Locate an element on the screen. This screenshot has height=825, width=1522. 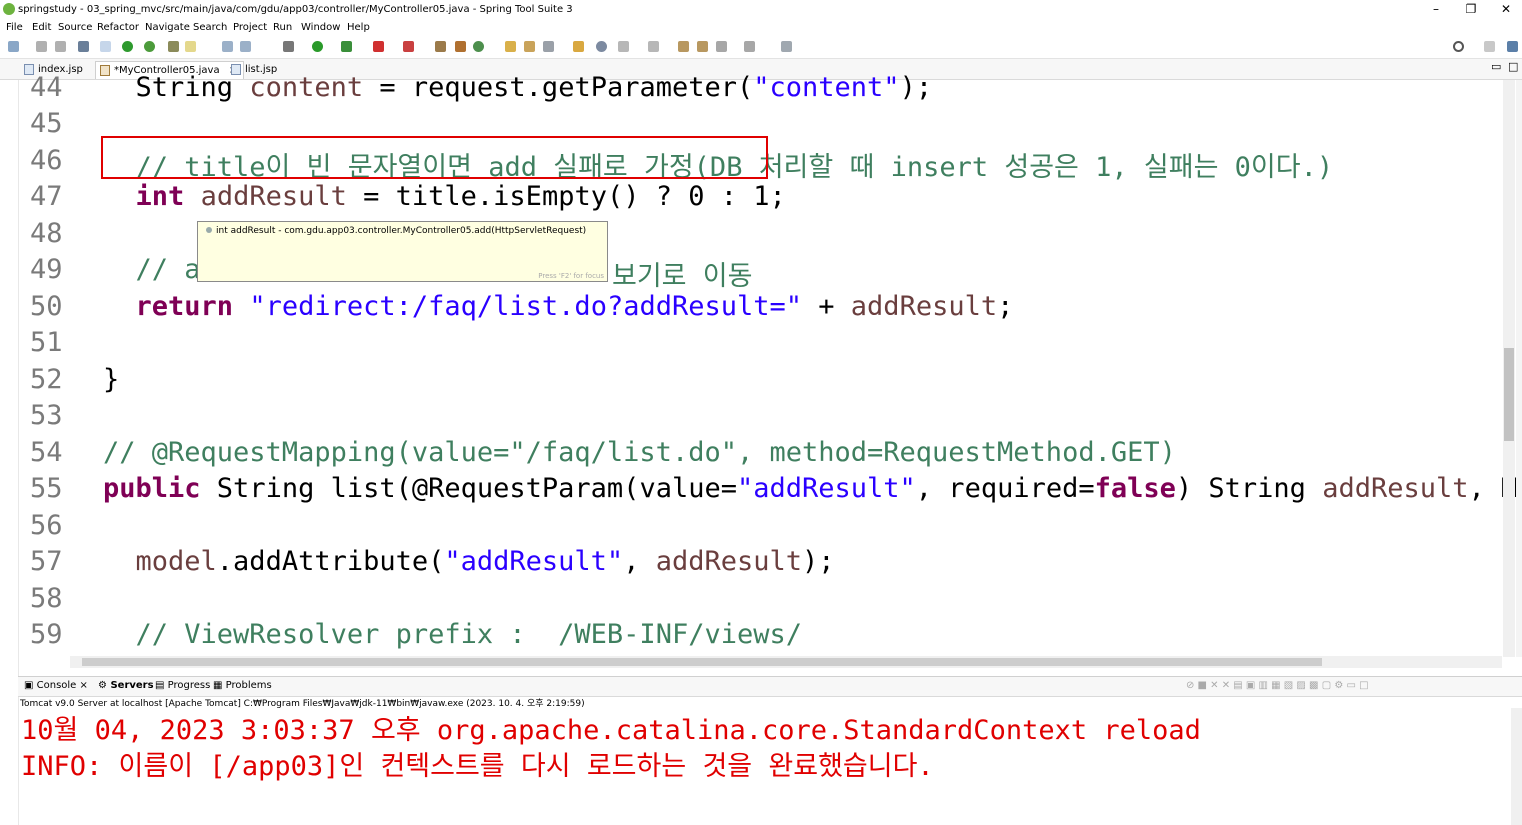
line-number: 58 is located at coordinates (46, 598).